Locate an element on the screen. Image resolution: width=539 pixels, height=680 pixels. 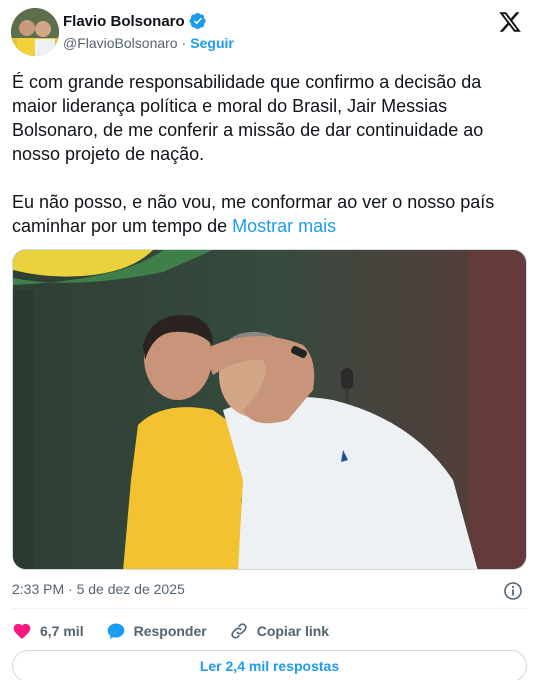
action-bar: 6,7 mil Responder Copiar link is located at coordinates (181, 631).